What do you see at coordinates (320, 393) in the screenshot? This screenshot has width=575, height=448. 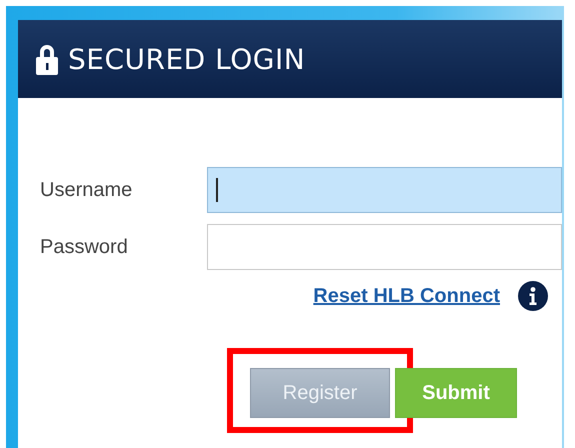 I see `register-button: Register` at bounding box center [320, 393].